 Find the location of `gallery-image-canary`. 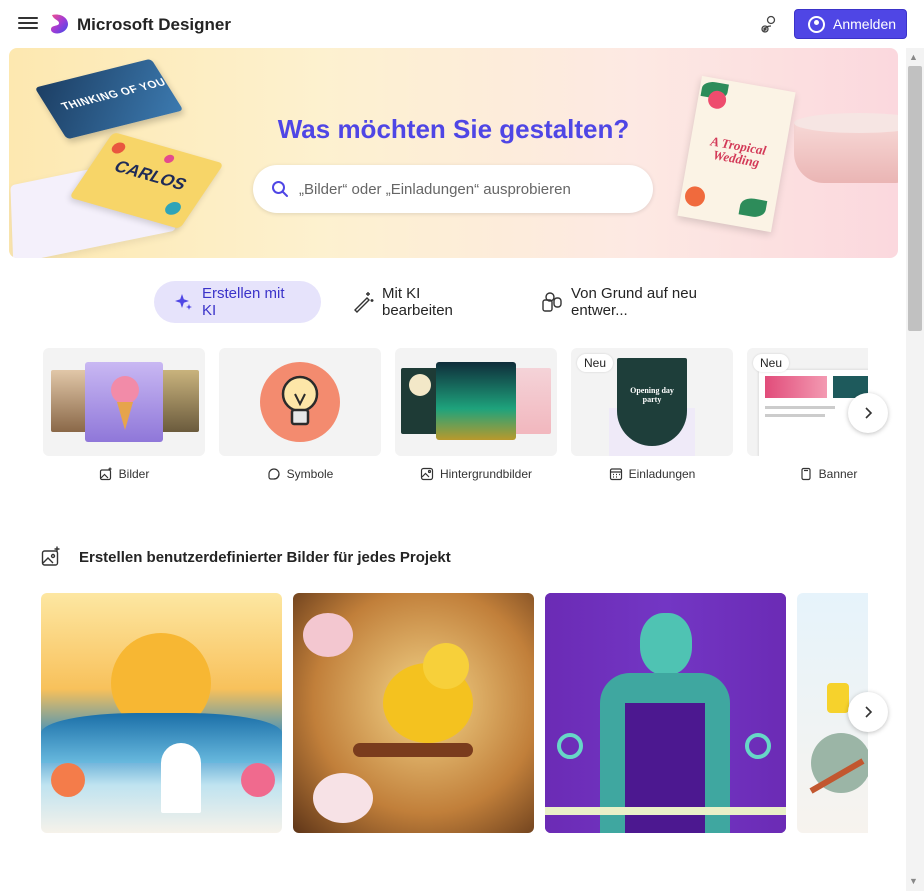

gallery-image-canary is located at coordinates (413, 713).